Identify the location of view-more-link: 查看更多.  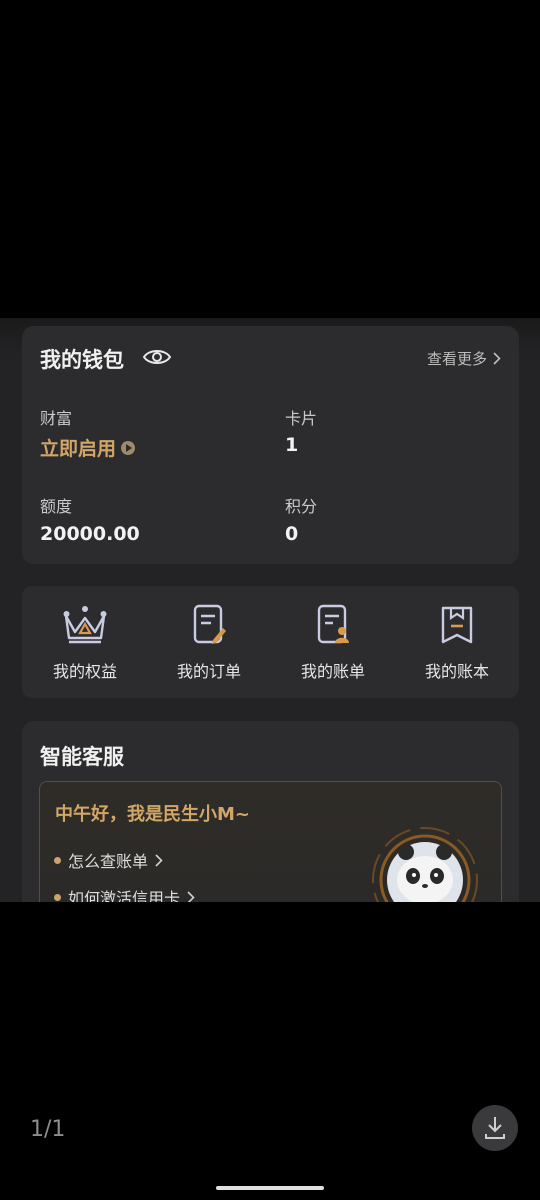
(464, 358).